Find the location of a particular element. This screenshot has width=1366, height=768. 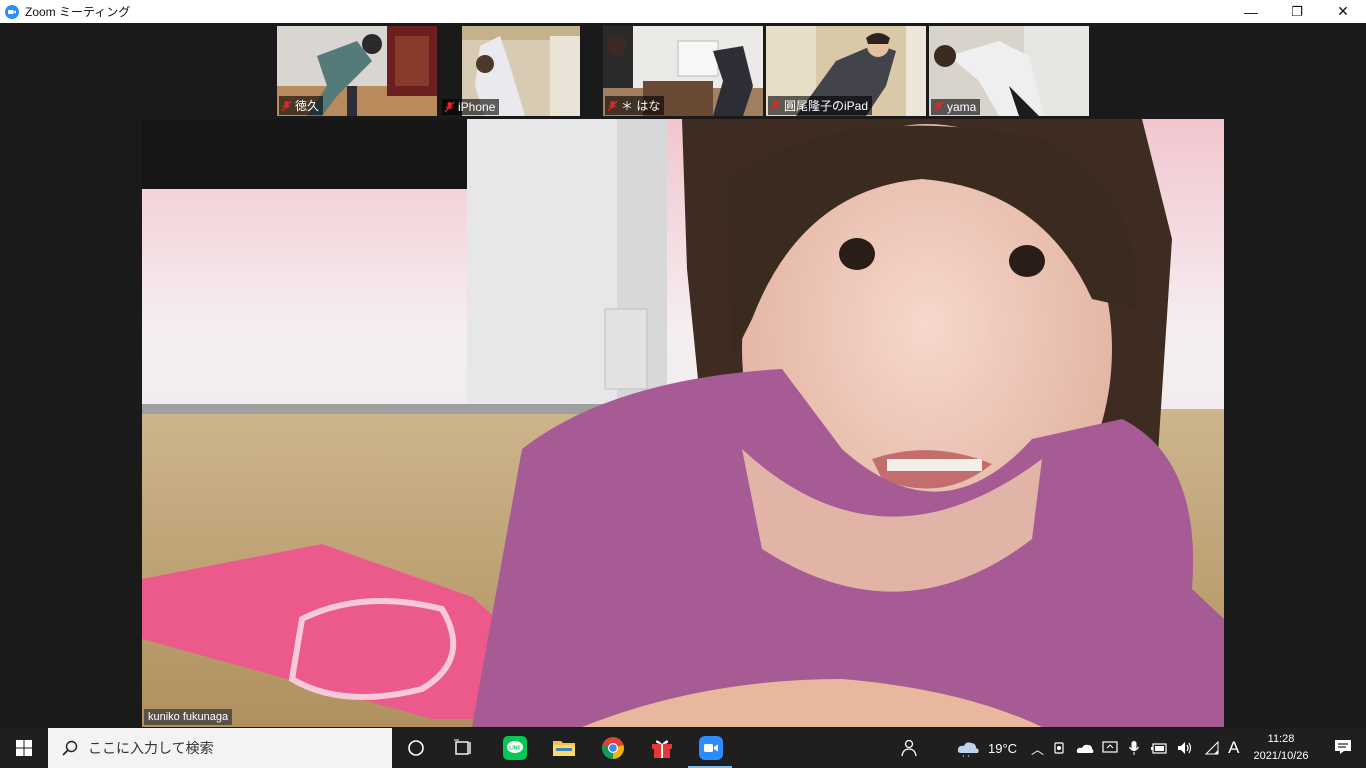

folder-icon is located at coordinates (564, 748).